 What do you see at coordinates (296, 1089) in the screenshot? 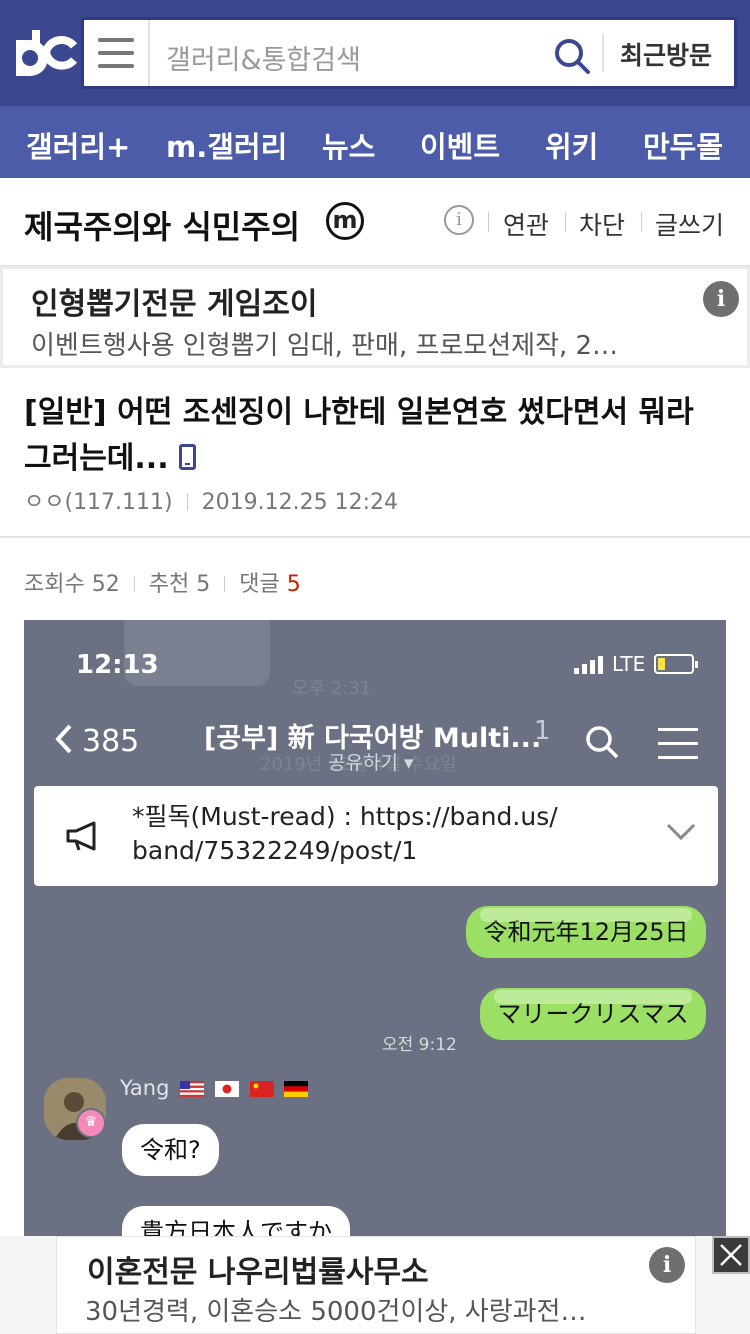
I see `germany-flag-icon` at bounding box center [296, 1089].